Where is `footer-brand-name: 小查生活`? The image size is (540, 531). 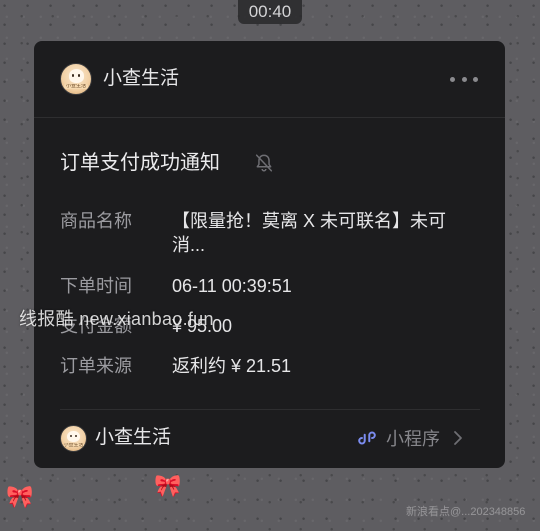 footer-brand-name: 小查生活 is located at coordinates (133, 438).